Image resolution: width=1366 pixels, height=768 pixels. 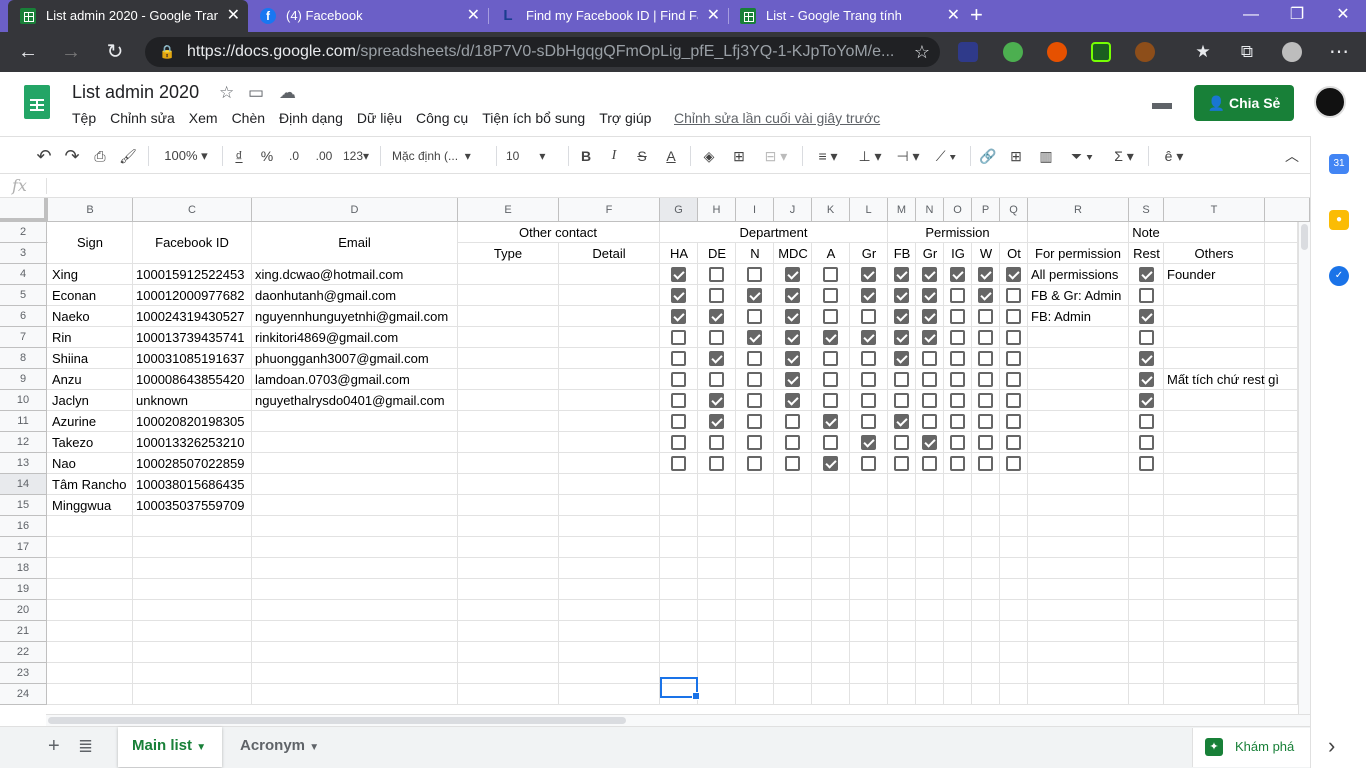 What do you see at coordinates (54, 747) in the screenshot?
I see `add-sheet-icon: +` at bounding box center [54, 747].